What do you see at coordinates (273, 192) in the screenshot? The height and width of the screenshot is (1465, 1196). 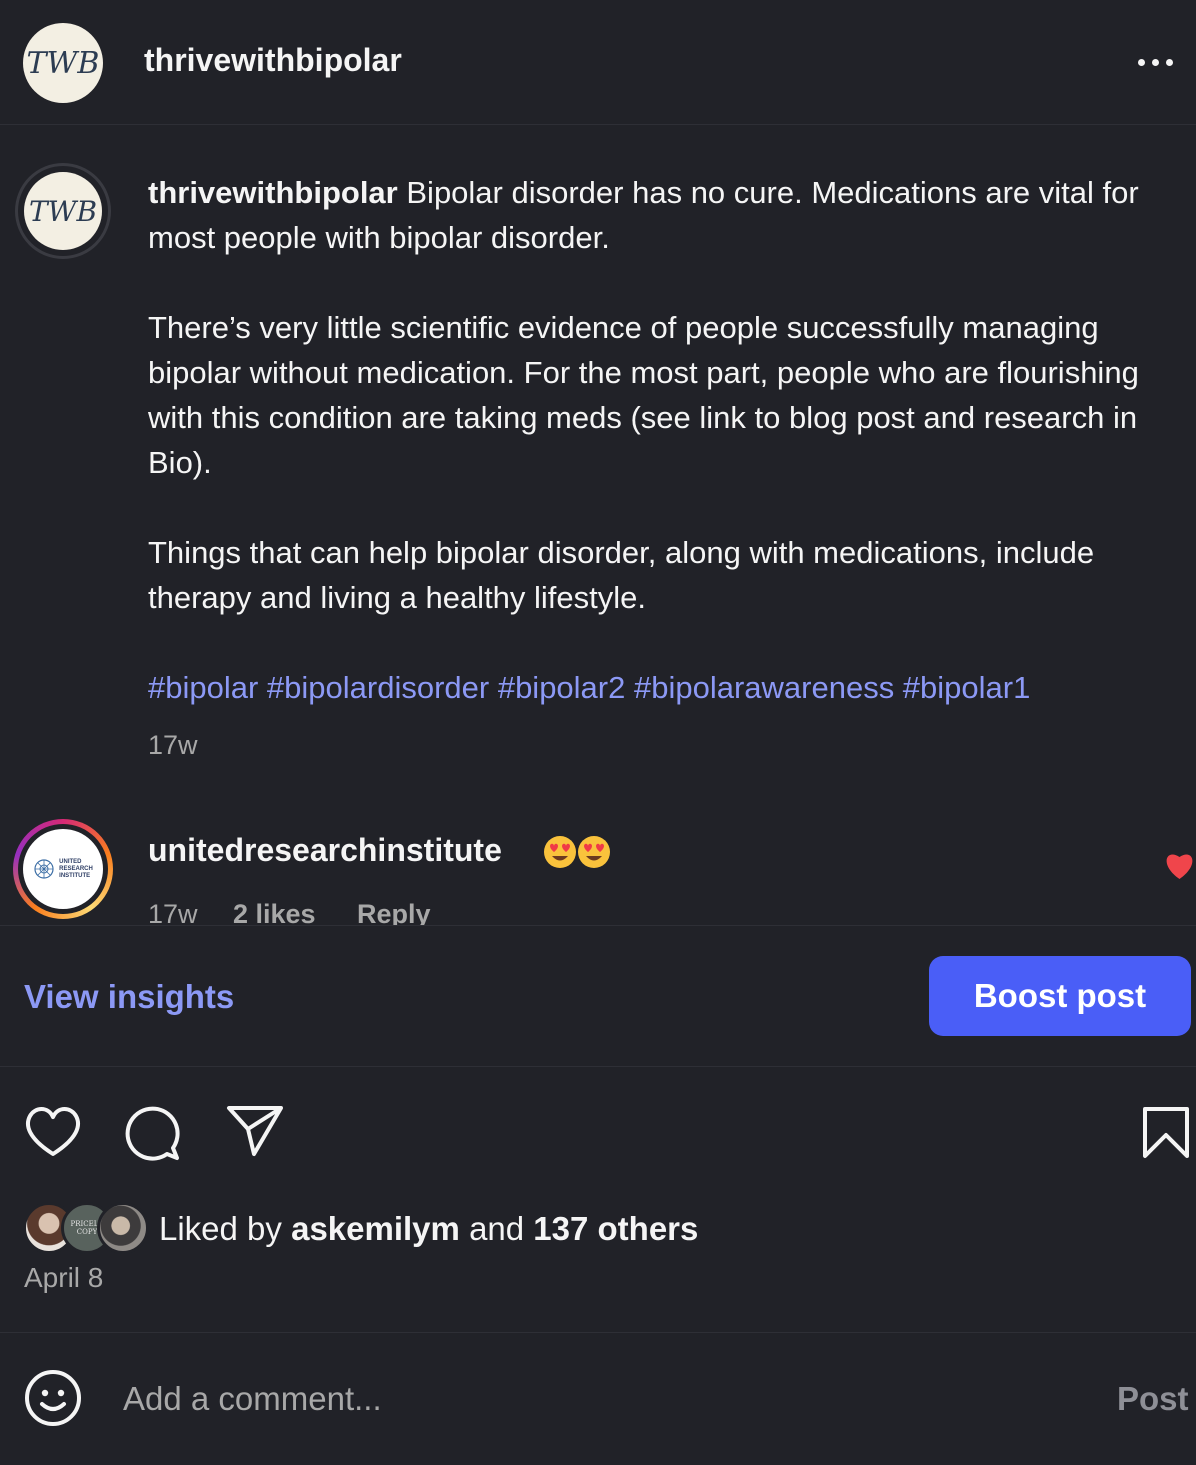 I see `caption-username: thrivewithbipolar` at bounding box center [273, 192].